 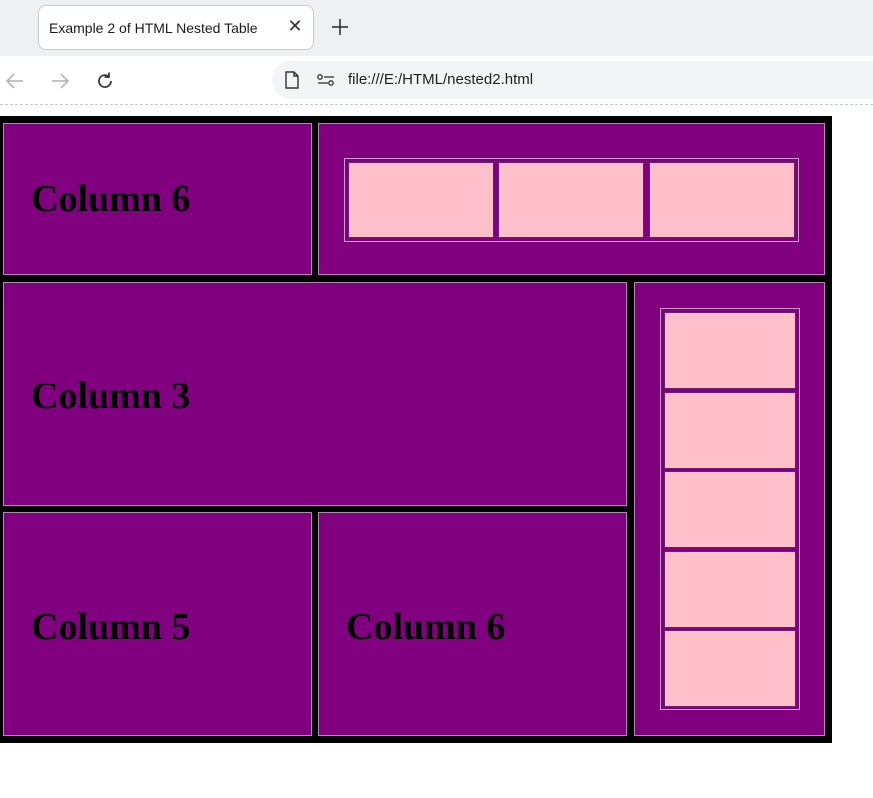 I want to click on cell-row3-col2: Column 6, so click(x=472, y=624).